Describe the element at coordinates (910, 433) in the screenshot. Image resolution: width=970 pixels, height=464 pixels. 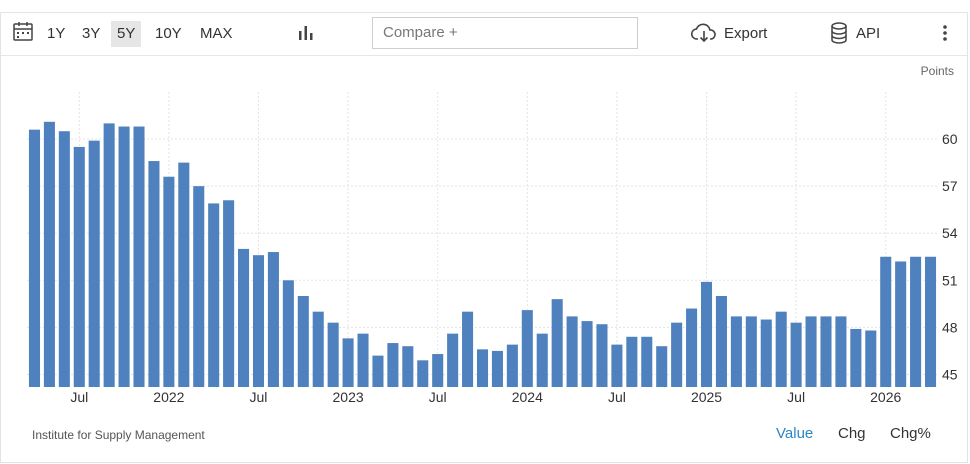
I see `mode-chgpct-tab: Chg%` at that location.